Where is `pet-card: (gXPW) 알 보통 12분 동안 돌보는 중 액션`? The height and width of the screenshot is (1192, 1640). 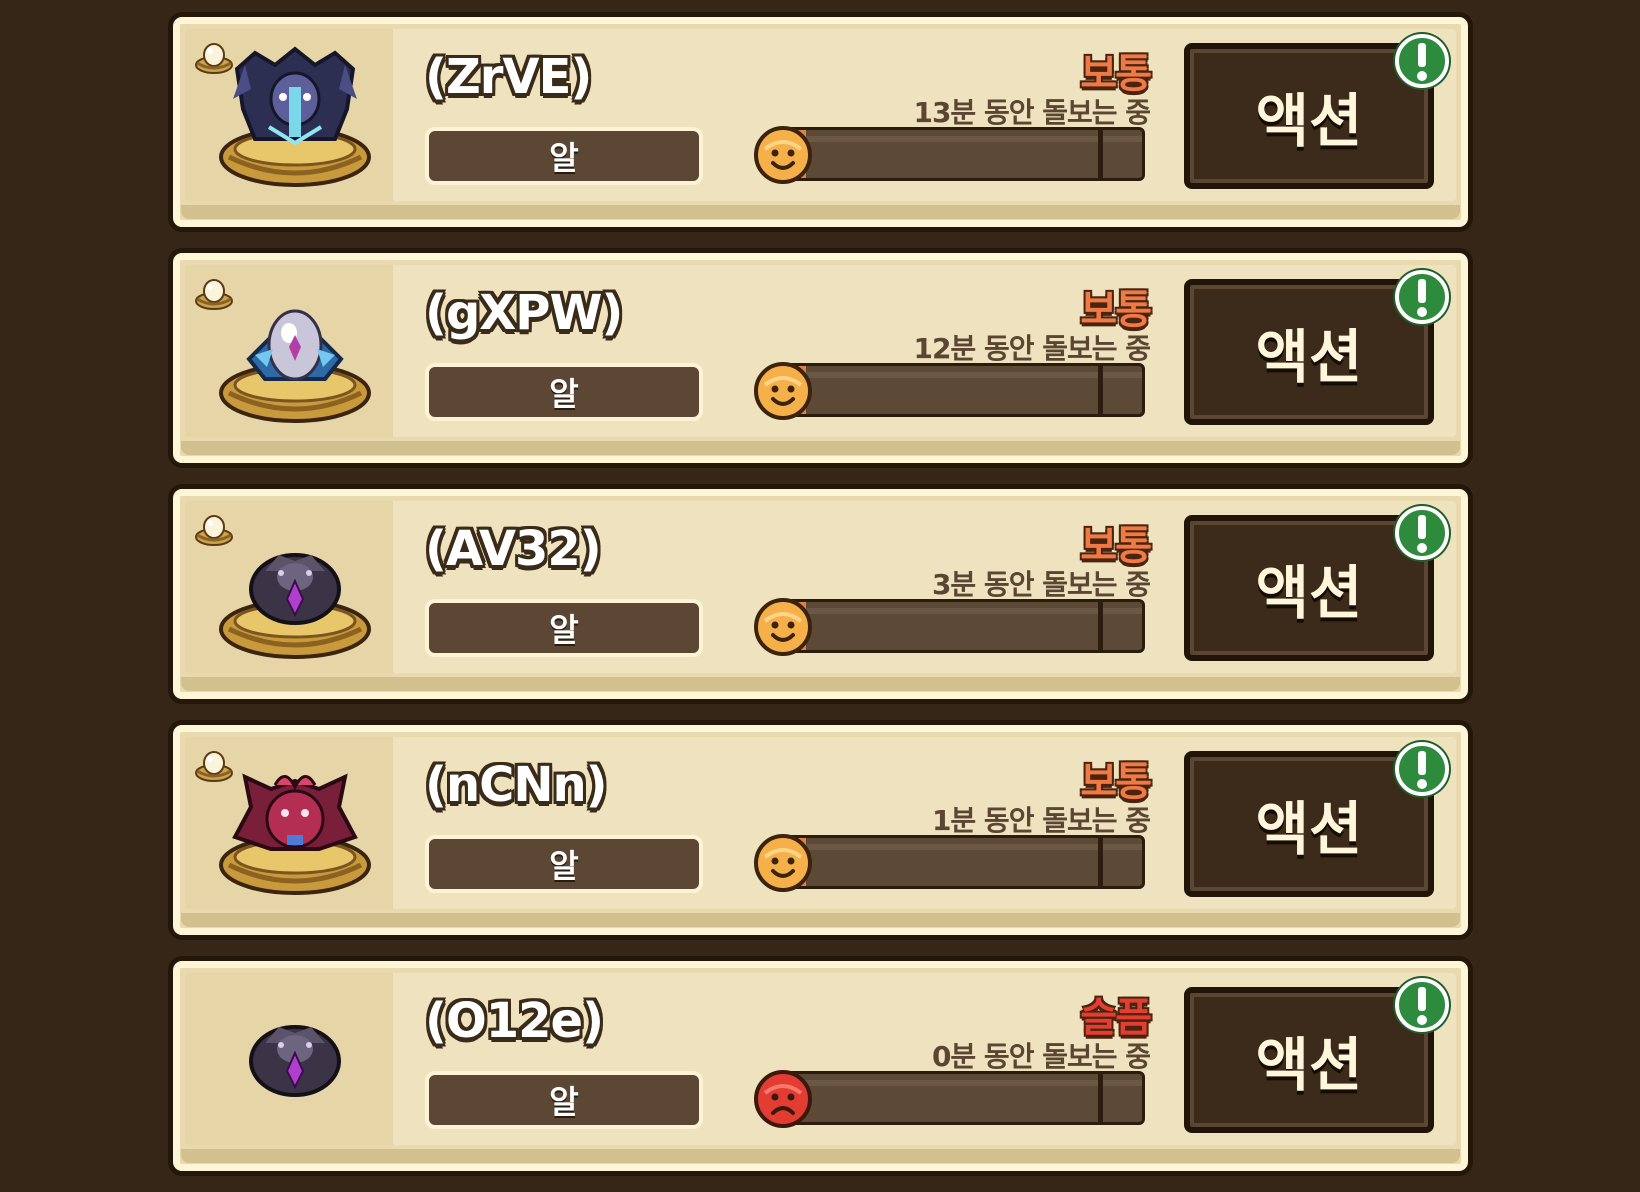 pet-card: (gXPW) 알 보통 12분 동안 돌보는 중 액션 is located at coordinates (820, 358).